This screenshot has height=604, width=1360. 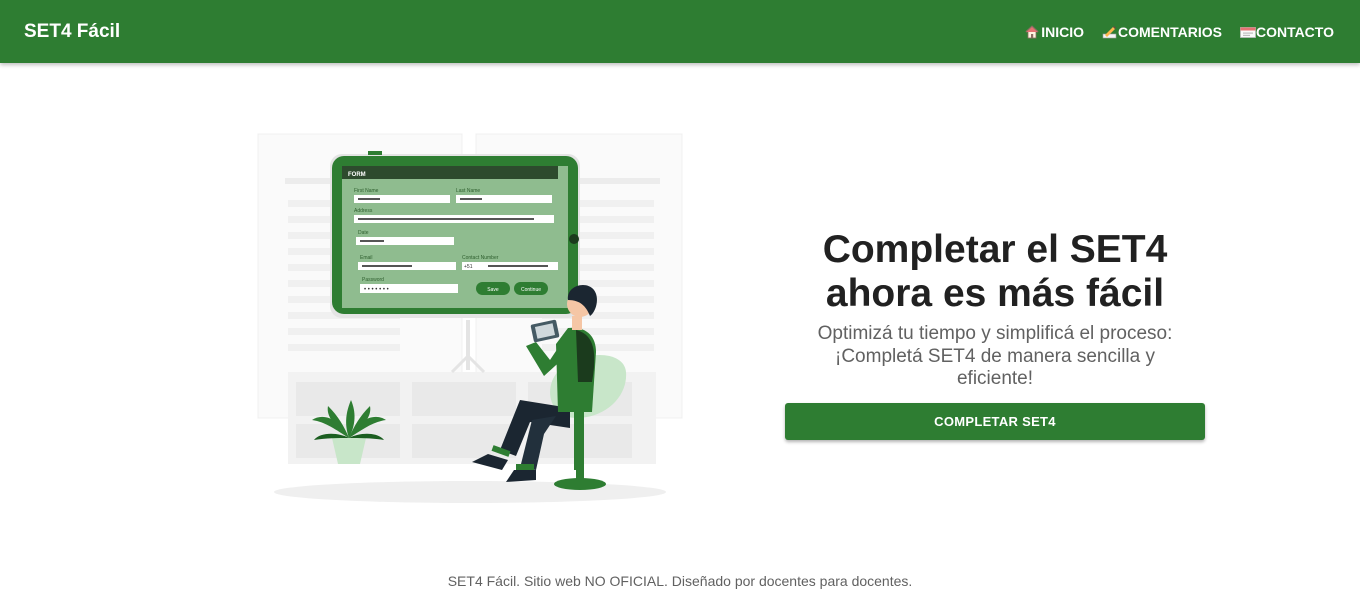 I want to click on form-password-mask: • • • • • • •, so click(x=376, y=290).